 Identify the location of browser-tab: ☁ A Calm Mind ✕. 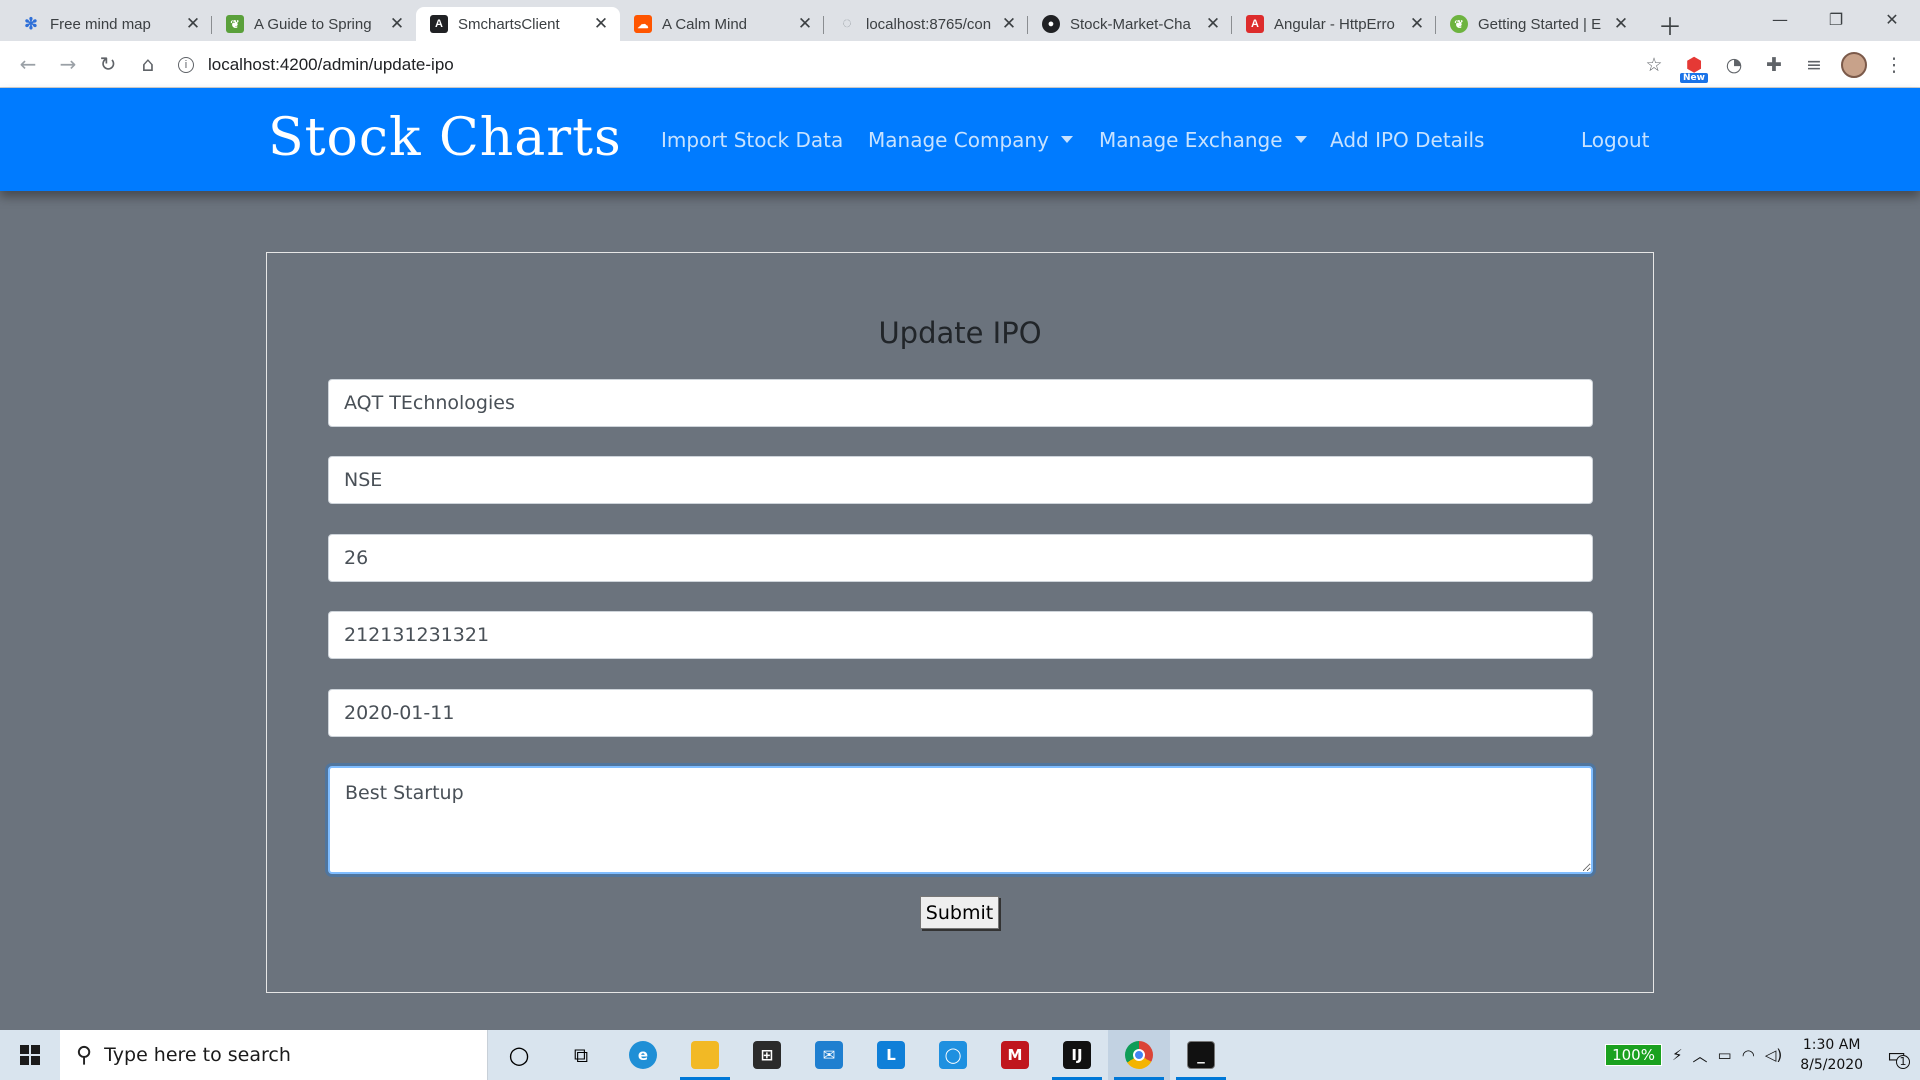
(722, 24).